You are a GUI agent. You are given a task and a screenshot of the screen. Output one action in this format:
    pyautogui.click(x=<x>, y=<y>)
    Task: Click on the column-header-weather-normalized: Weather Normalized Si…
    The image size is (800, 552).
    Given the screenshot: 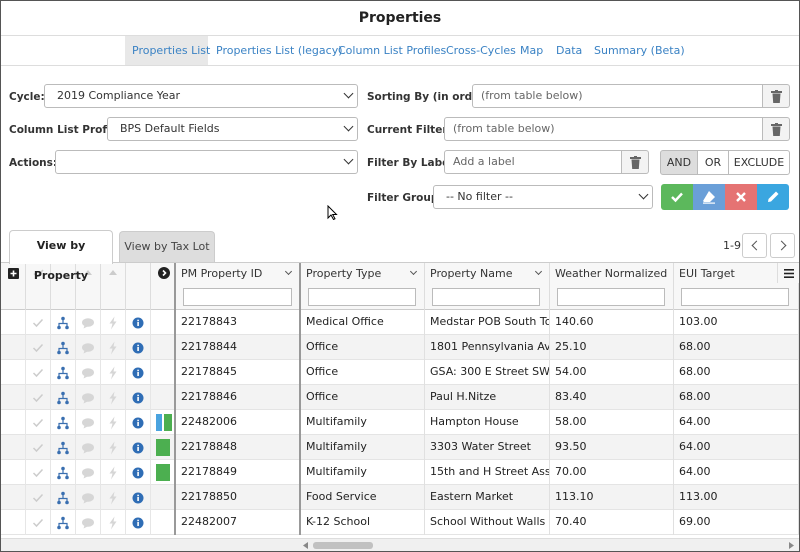 What is the action you would take?
    pyautogui.click(x=612, y=286)
    